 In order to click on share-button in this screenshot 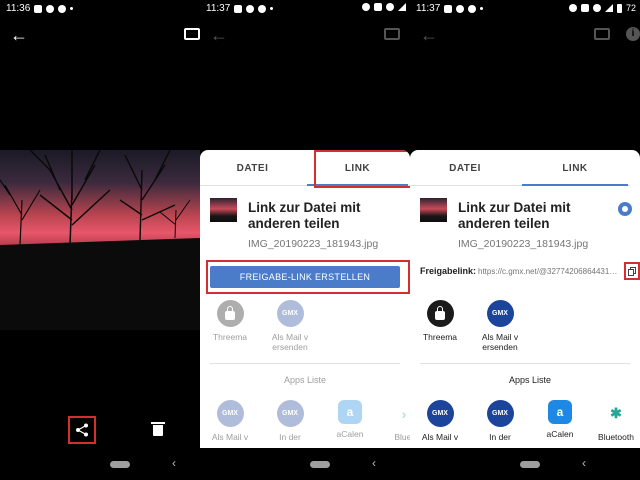, I will do `click(82, 430)`.